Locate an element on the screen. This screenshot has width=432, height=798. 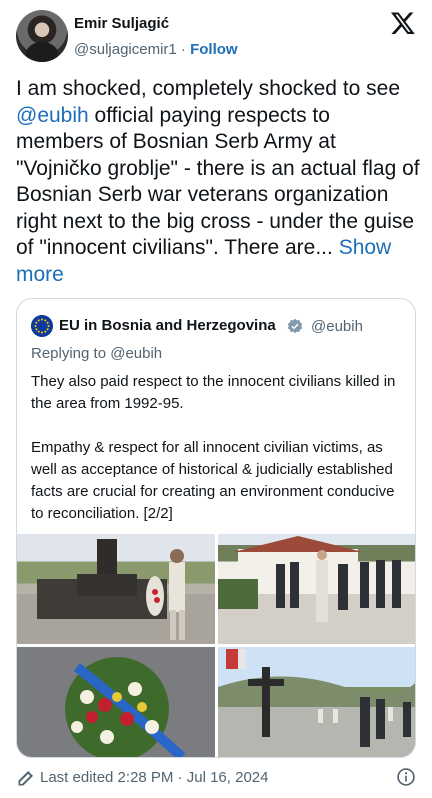
last-edited-timestamp: Last edited 2:28 PM · Jul 16, 2024 is located at coordinates (154, 777).